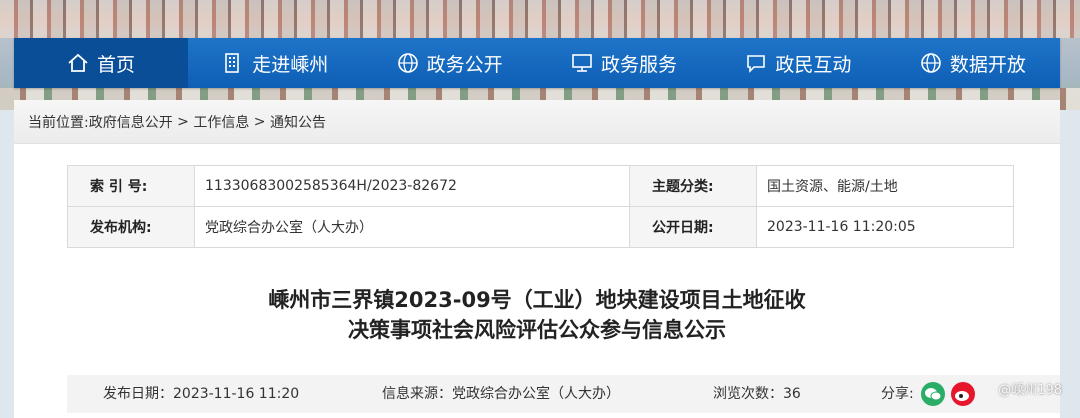  I want to click on info-source: 信息来源：党政综合办公室（人大办）, so click(501, 394).